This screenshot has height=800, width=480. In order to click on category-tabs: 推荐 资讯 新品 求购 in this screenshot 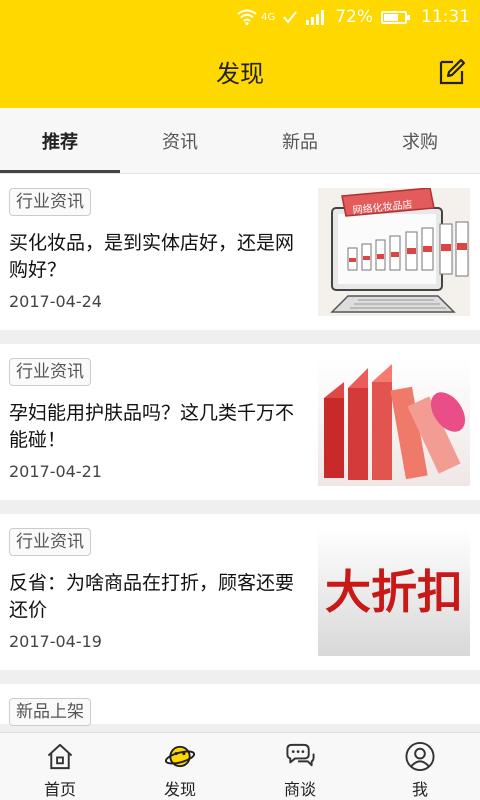, I will do `click(240, 141)`.